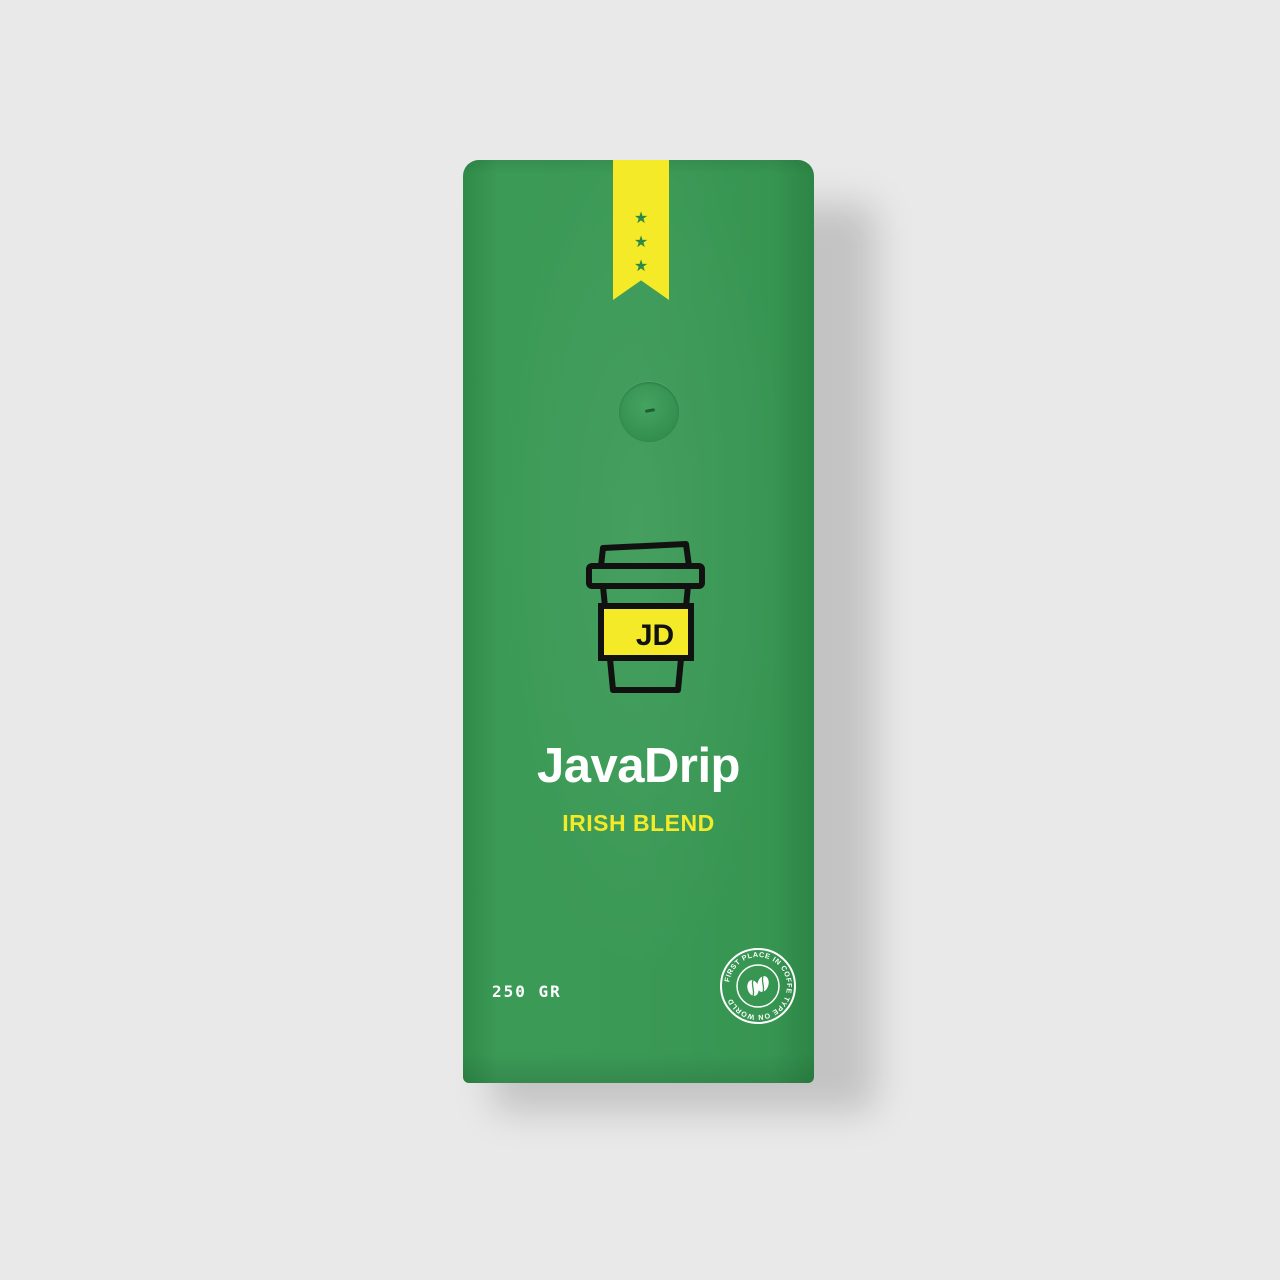 Image resolution: width=1280 pixels, height=1280 pixels. Describe the element at coordinates (655, 635) in the screenshot. I see `cup-logo-text: JD` at that location.